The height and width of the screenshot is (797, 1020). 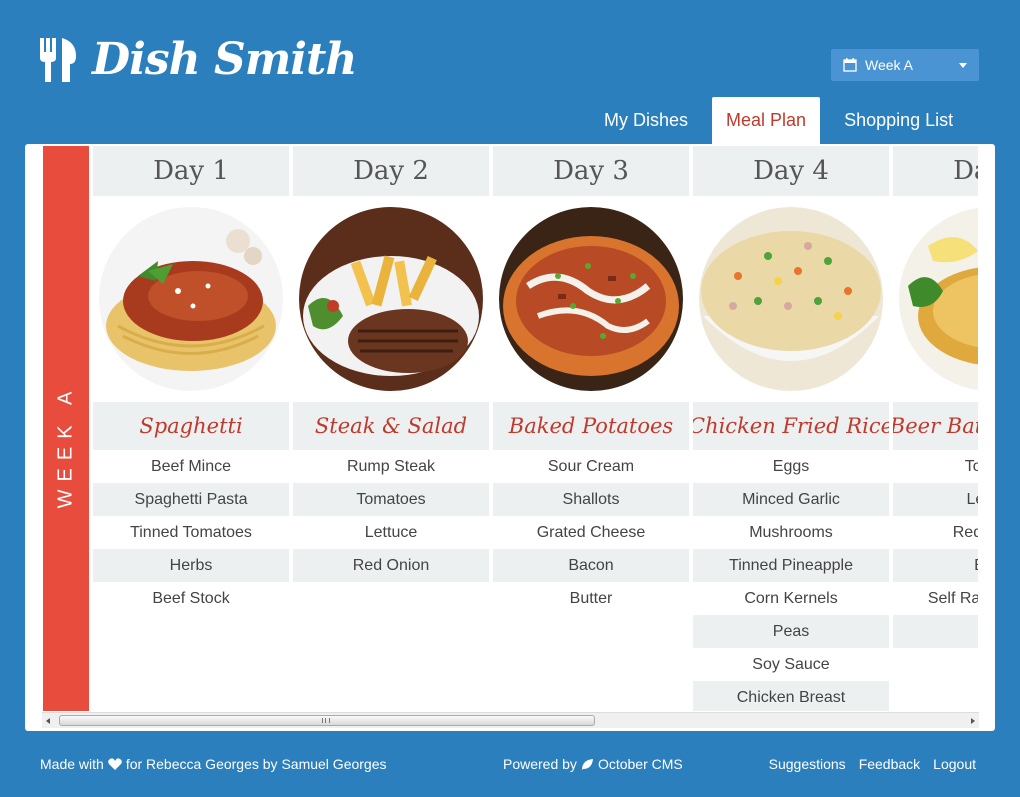 I want to click on ingredient-item: Soy Sauce, so click(x=791, y=664).